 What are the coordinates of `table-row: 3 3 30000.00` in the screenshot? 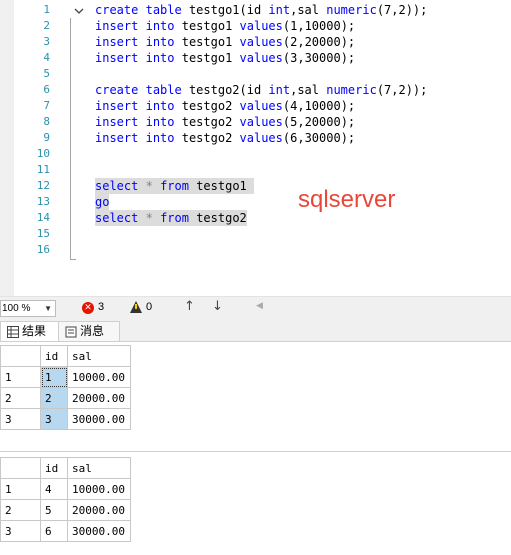 It's located at (65, 419).